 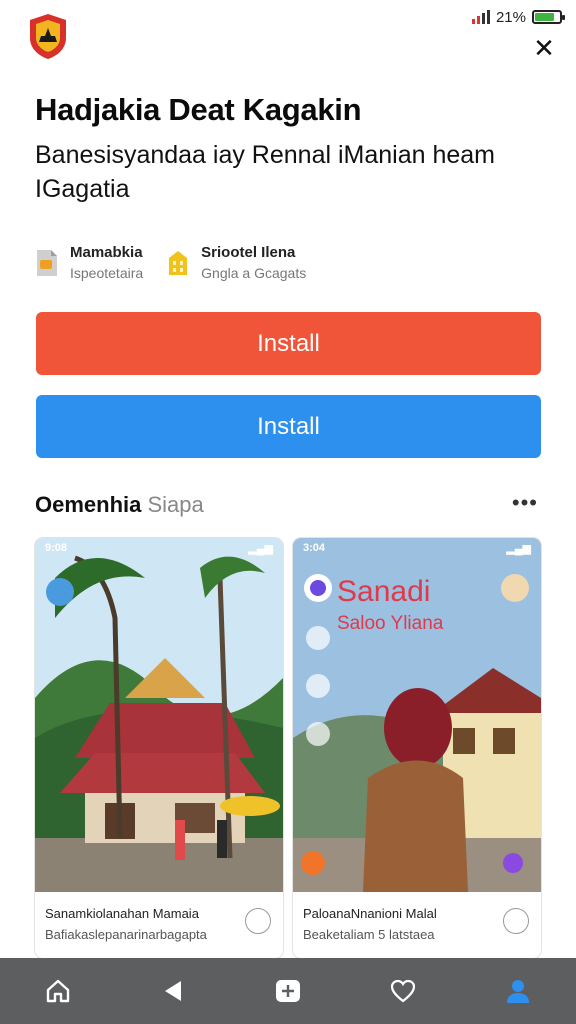 I want to click on chat-icon, so click(x=258, y=921).